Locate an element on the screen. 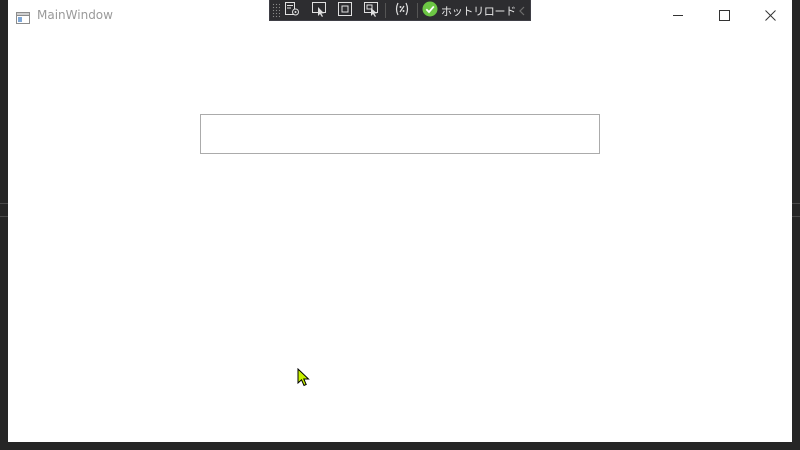 The image size is (800, 450). display-adorners-button is located at coordinates (345, 10).